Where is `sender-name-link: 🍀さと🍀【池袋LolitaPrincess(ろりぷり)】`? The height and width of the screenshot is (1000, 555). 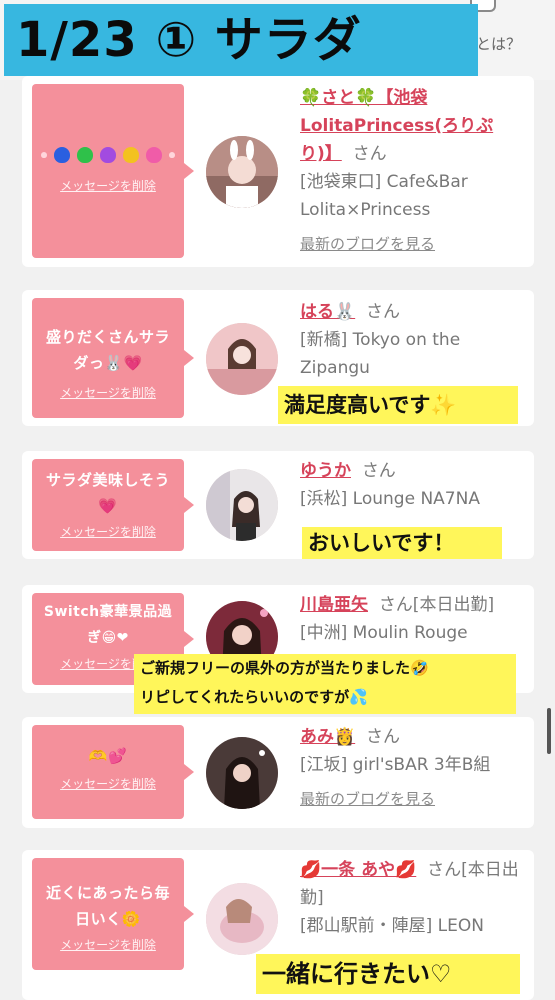 sender-name-link: 🍀さと🍀【池袋LolitaPrincess(ろりぷり)】 is located at coordinates (396, 126).